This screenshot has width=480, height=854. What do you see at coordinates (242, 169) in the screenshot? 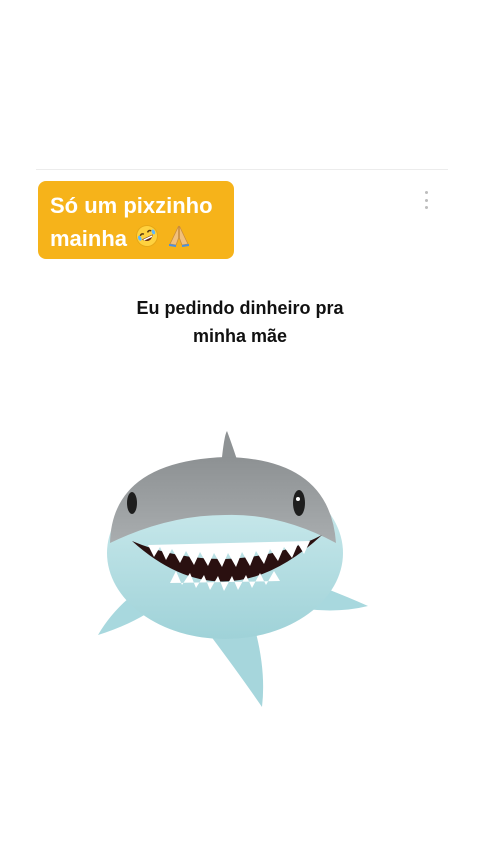
I see `top-divider` at bounding box center [242, 169].